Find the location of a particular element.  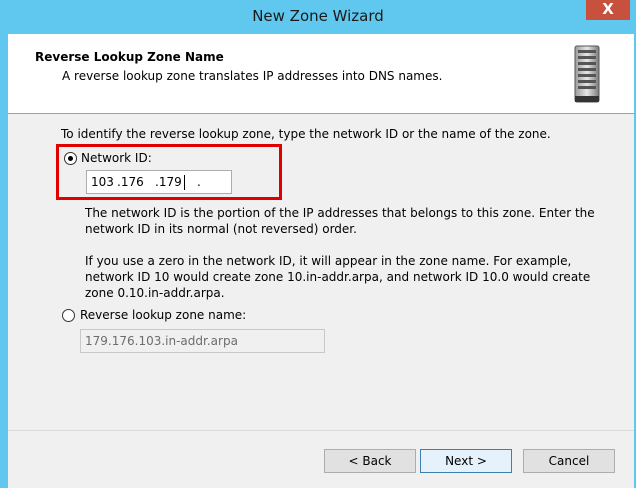

zero-note-line-3: zone 0.10.in-addr.arpa. is located at coordinates (155, 293).